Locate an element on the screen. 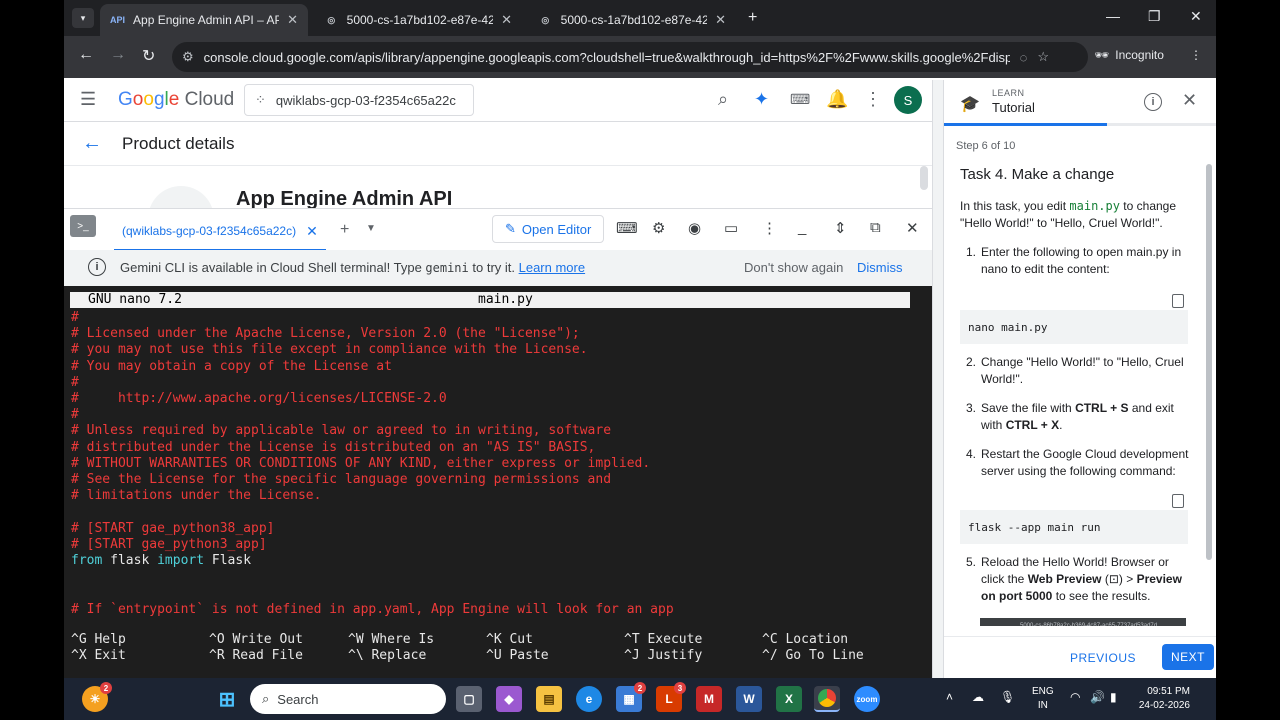 This screenshot has width=1280, height=720. windows-start-icon: ⊞ is located at coordinates (227, 699).